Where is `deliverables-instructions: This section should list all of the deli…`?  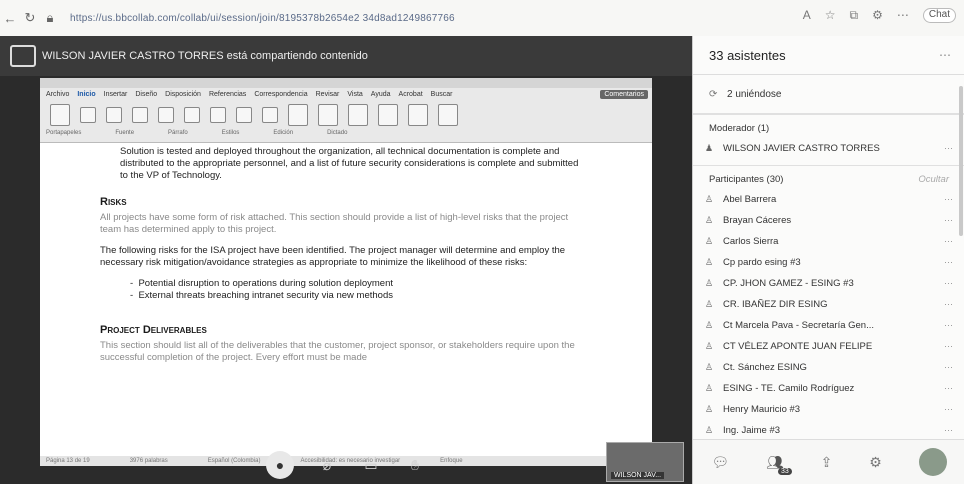
deliverables-instructions: This section should list all of the deli… is located at coordinates (337, 351).